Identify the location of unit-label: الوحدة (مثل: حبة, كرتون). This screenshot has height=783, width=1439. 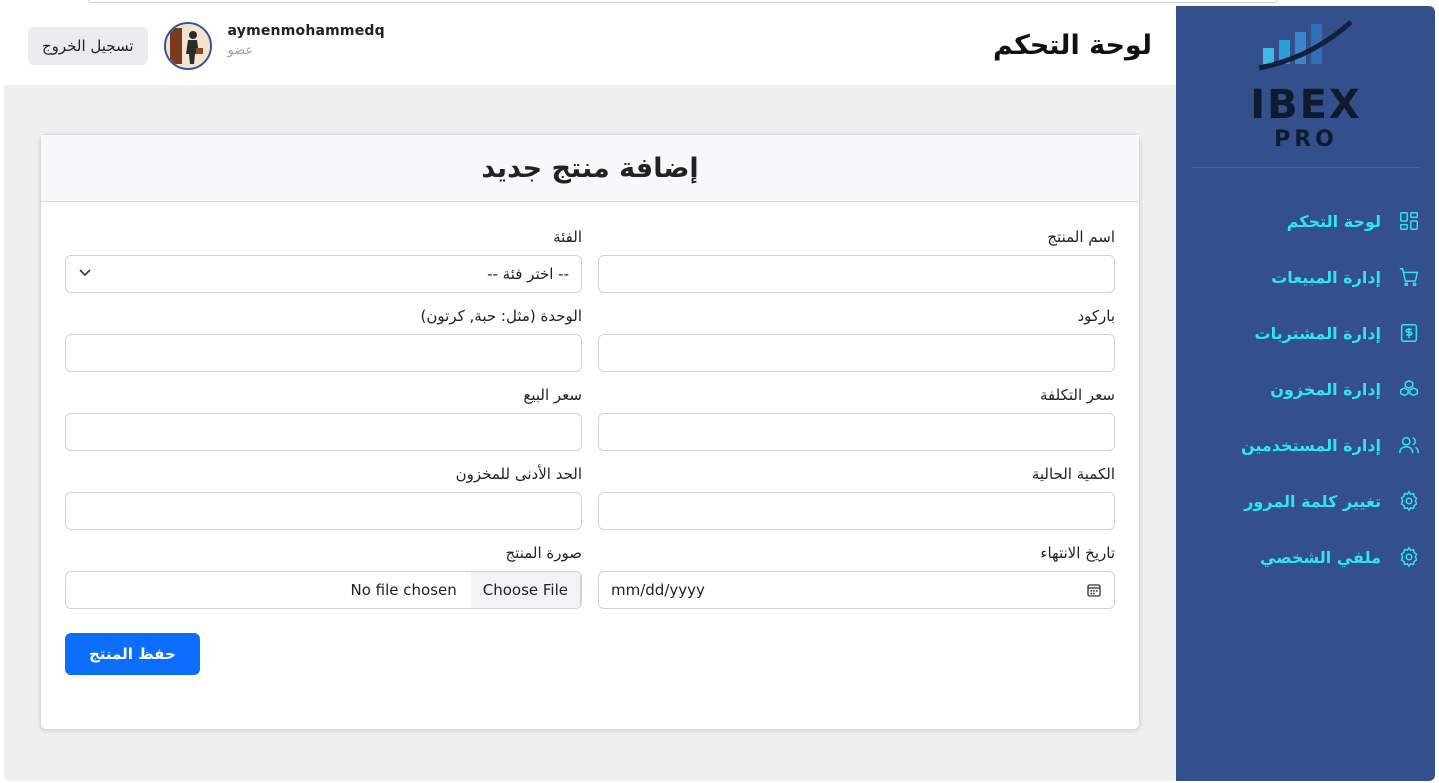
(501, 316).